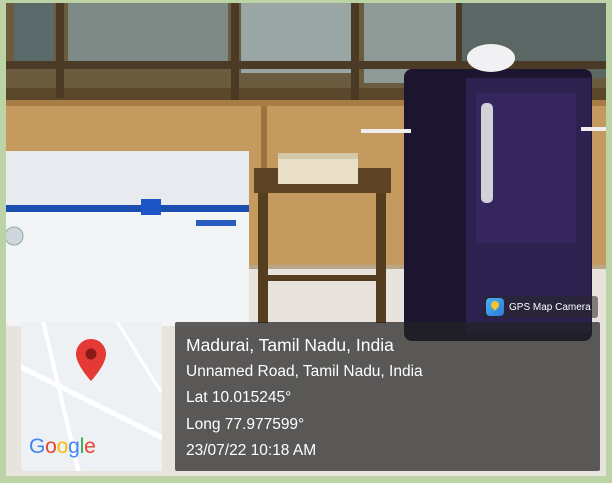 The height and width of the screenshot is (483, 612). Describe the element at coordinates (62, 446) in the screenshot. I see `google-logo: Google` at that location.